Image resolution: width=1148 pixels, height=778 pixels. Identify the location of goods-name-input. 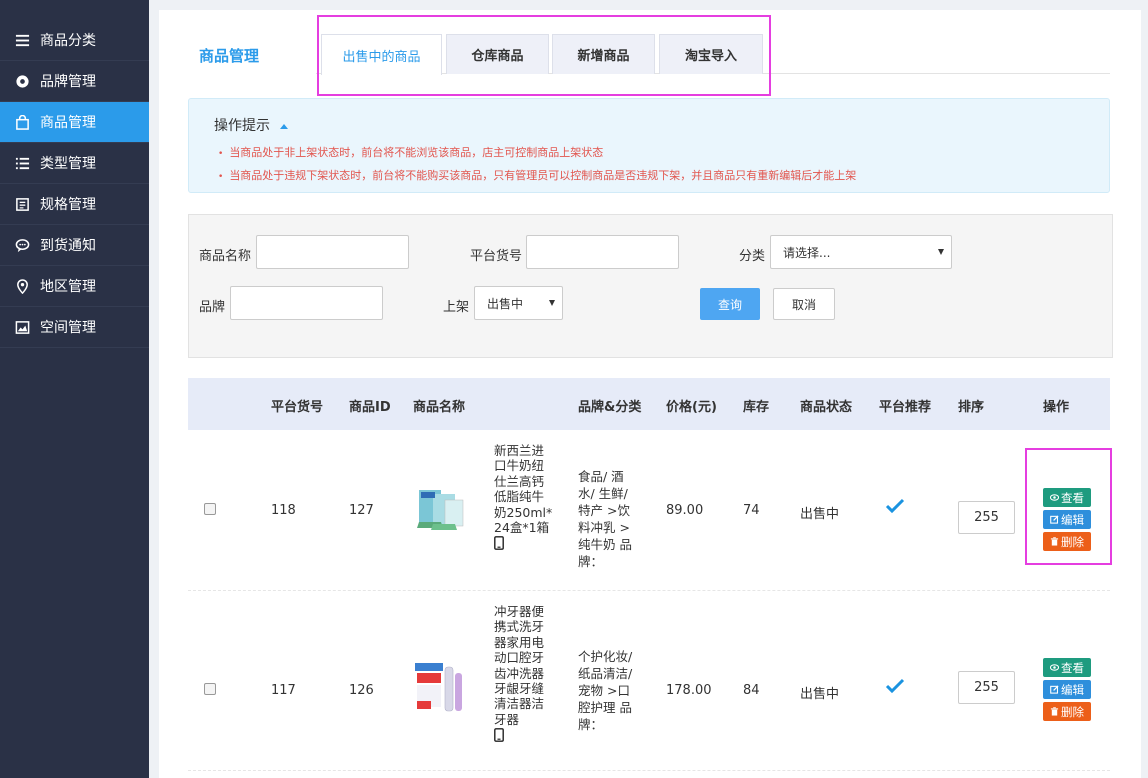
(332, 252).